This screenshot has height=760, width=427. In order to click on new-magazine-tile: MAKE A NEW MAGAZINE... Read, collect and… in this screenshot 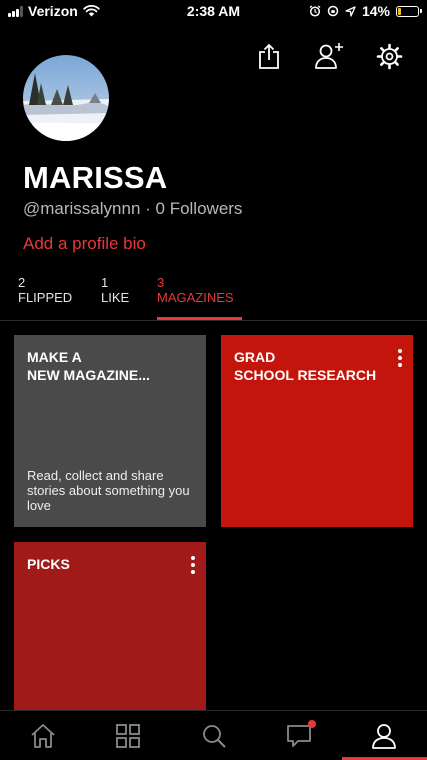, I will do `click(110, 431)`.